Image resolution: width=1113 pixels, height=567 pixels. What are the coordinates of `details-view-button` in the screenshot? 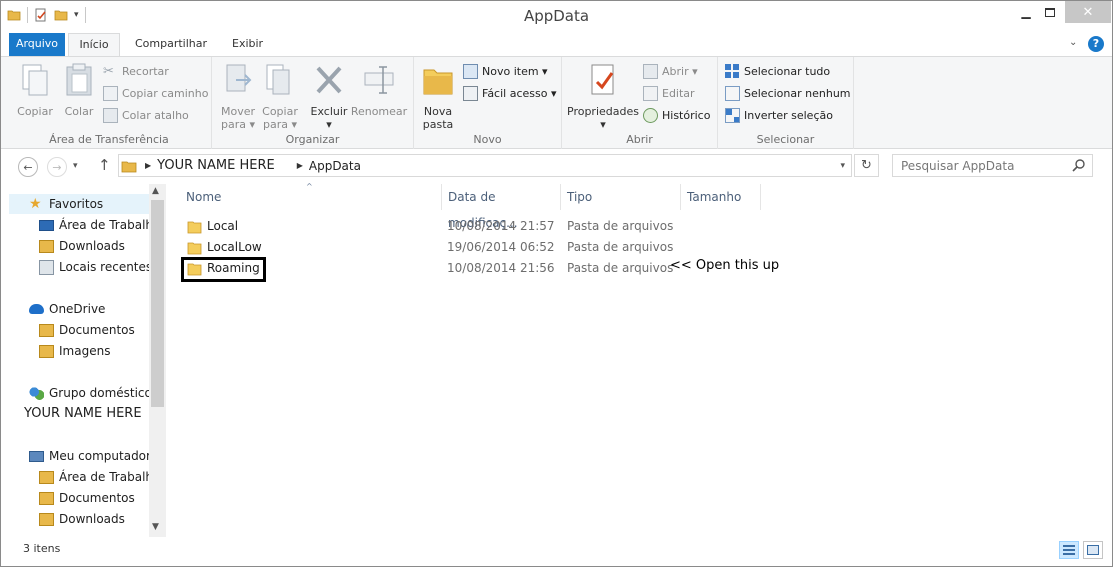 It's located at (1069, 550).